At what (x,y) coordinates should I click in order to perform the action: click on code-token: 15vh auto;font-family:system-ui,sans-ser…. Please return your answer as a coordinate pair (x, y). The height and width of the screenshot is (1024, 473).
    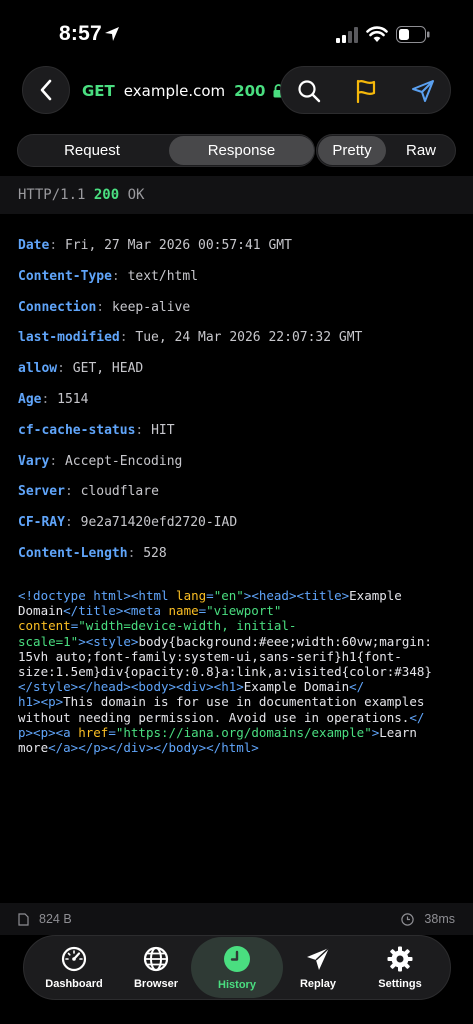
    Looking at the image, I should click on (210, 656).